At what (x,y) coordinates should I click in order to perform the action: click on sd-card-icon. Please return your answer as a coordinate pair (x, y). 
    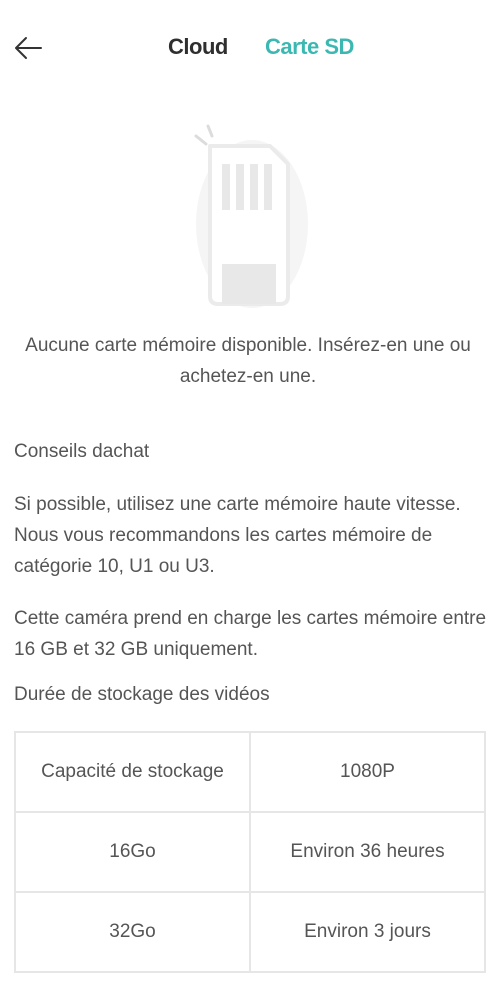
    Looking at the image, I should click on (251, 216).